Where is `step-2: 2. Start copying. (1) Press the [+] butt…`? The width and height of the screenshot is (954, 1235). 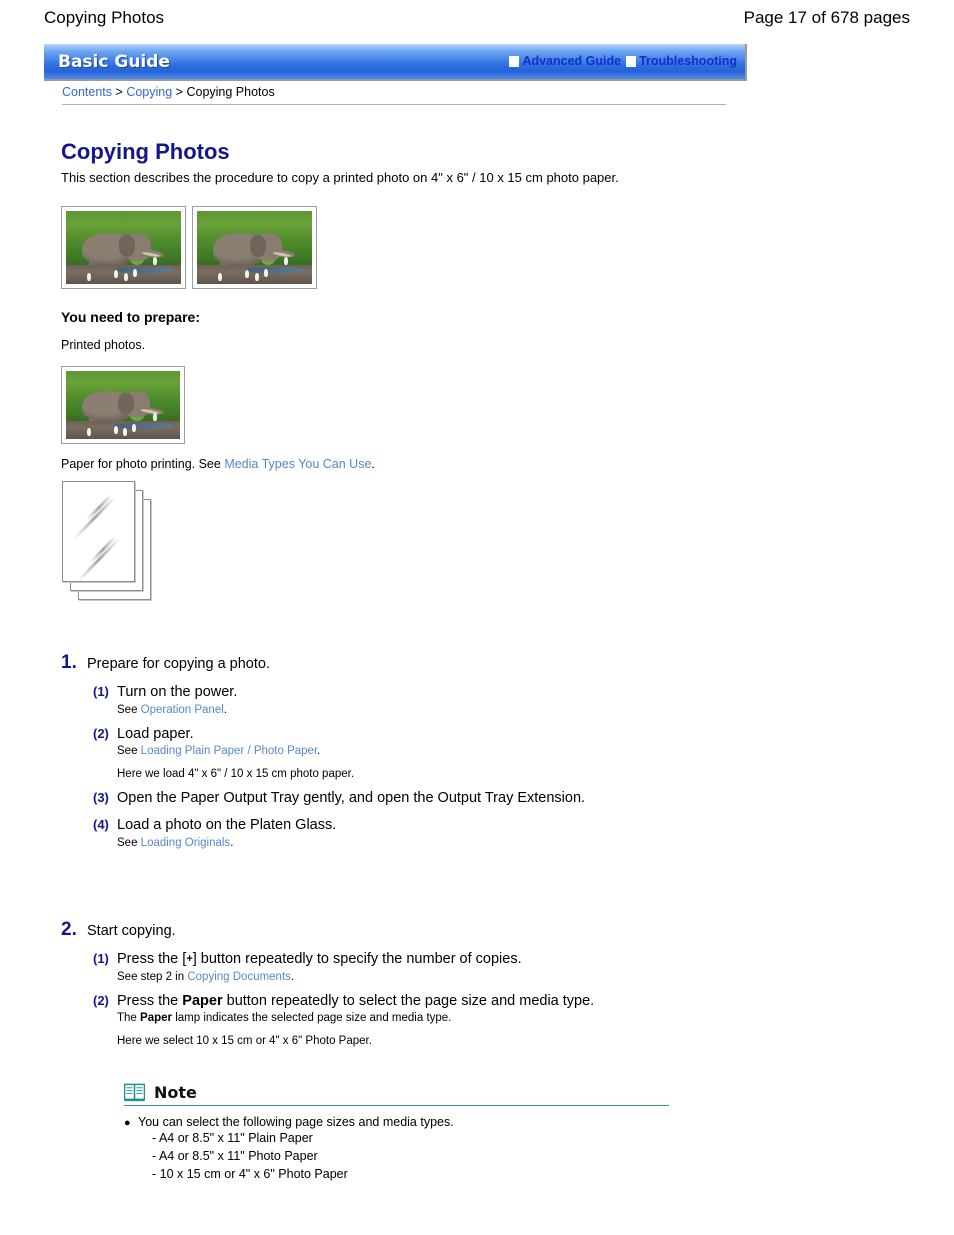 step-2: 2. Start copying. (1) Press the [+] butt… is located at coordinates (327, 983).